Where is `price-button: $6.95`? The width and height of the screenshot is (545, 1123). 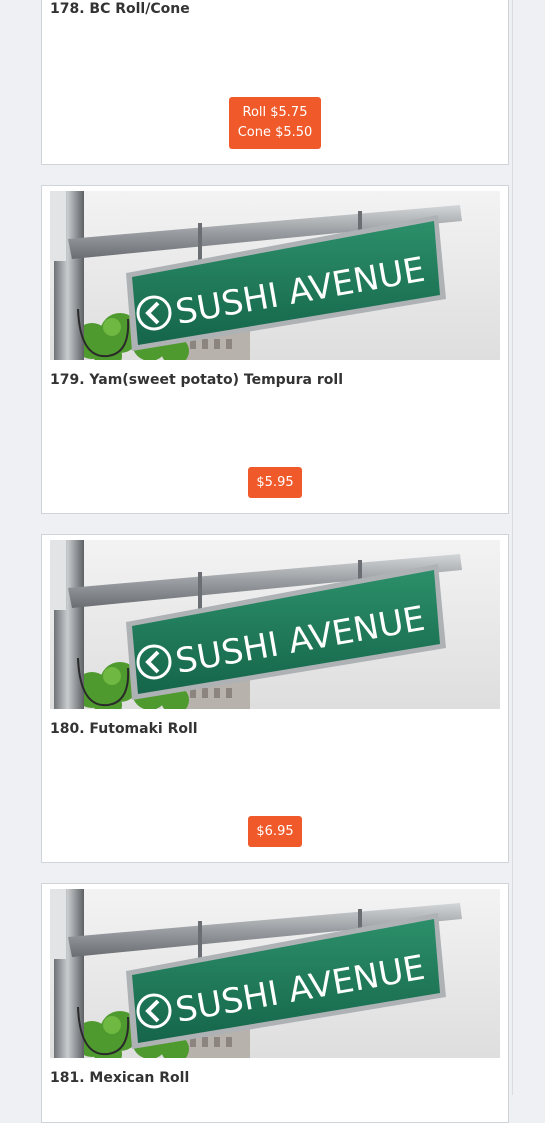
price-button: $6.95 is located at coordinates (275, 831).